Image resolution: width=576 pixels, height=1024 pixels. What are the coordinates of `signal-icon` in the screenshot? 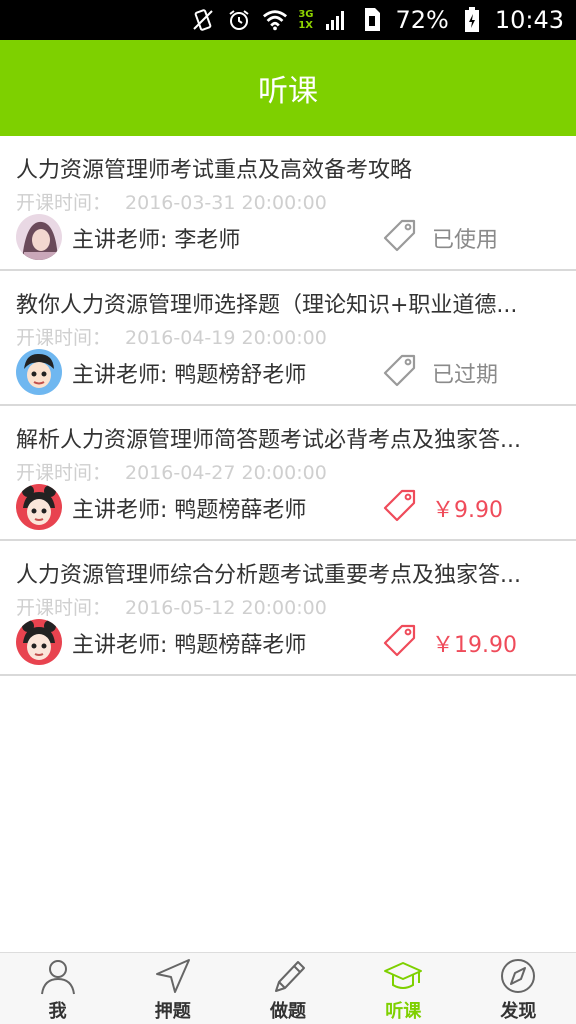 It's located at (336, 20).